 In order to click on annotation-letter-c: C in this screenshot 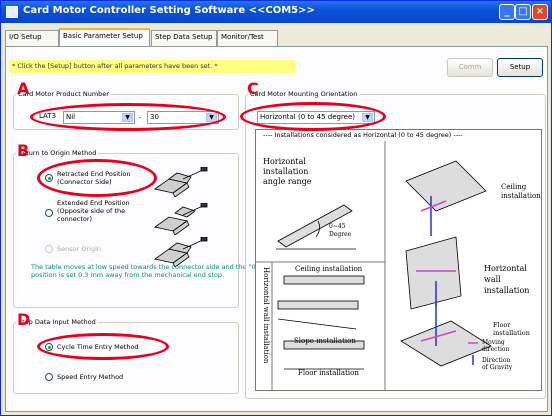, I will do `click(253, 88)`.